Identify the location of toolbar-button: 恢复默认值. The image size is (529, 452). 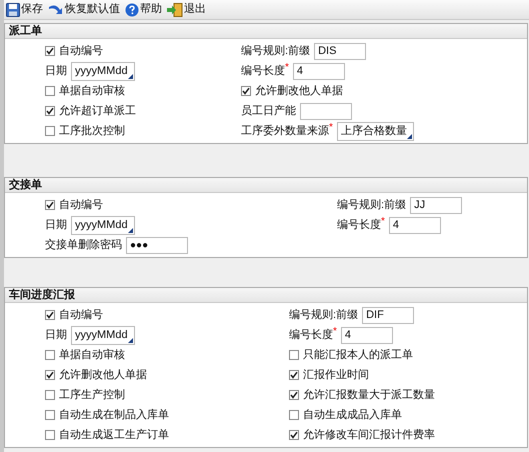
(84, 9).